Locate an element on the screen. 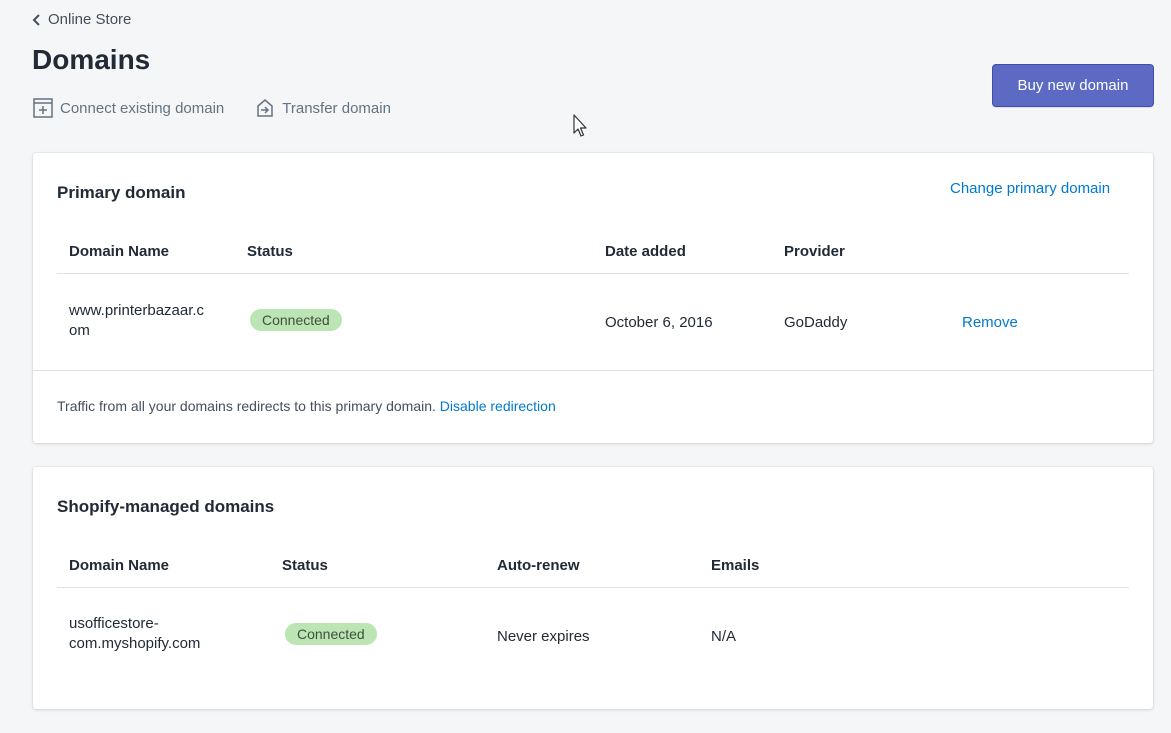  remove-domain-link: Remove is located at coordinates (990, 322).